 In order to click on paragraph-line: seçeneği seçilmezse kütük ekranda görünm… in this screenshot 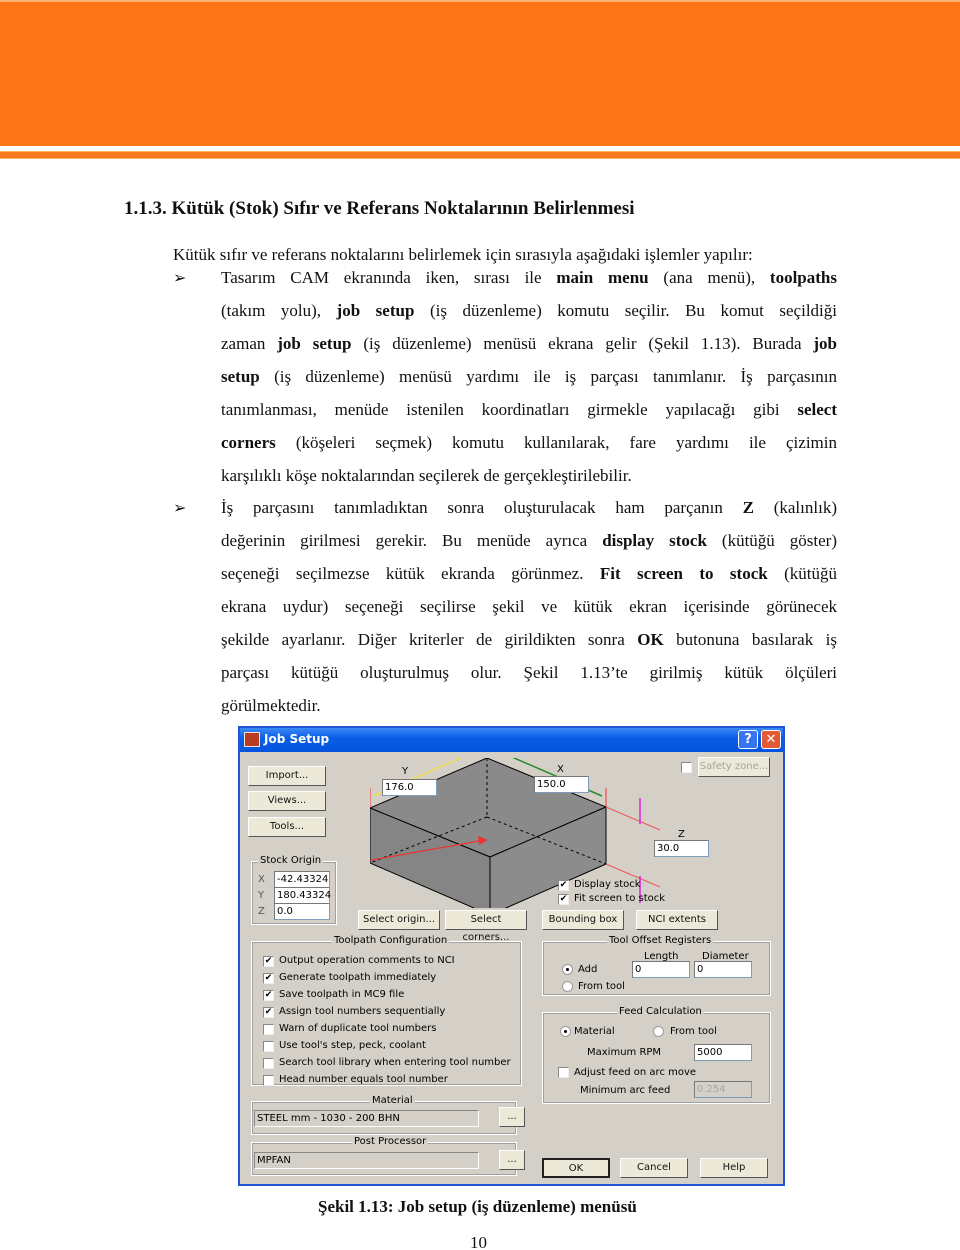, I will do `click(529, 573)`.